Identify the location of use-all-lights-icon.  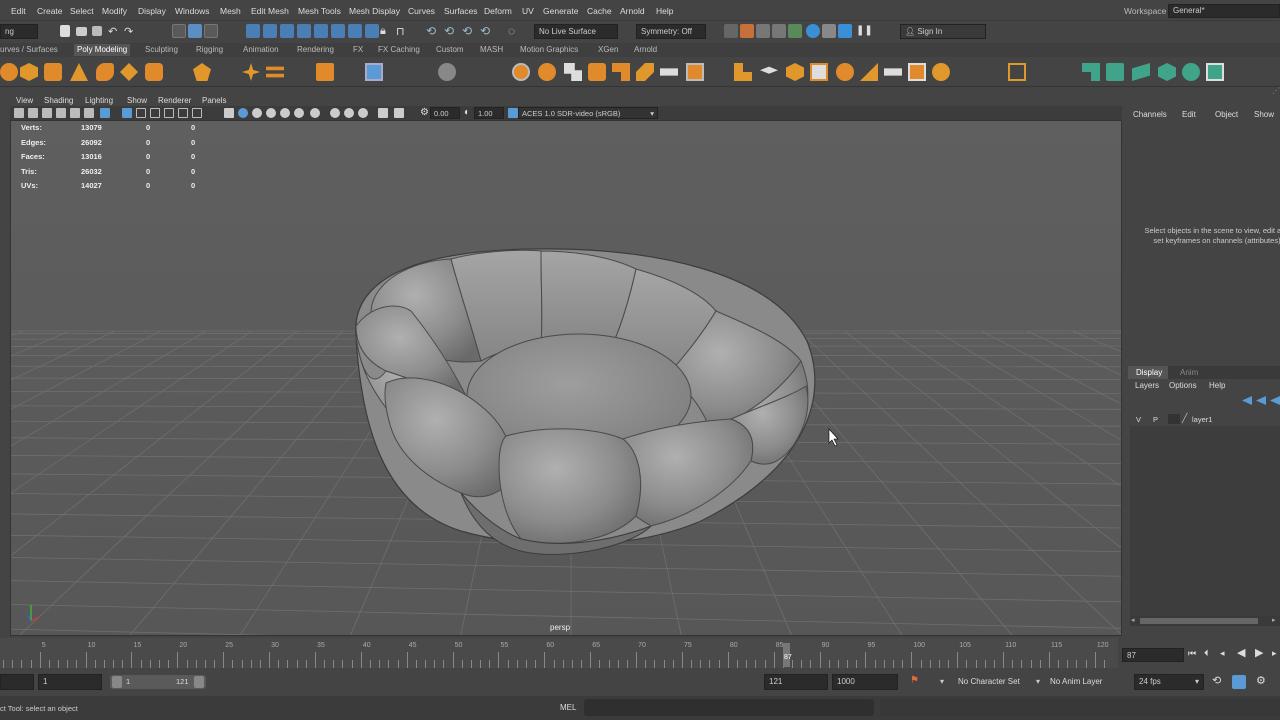
(285, 113).